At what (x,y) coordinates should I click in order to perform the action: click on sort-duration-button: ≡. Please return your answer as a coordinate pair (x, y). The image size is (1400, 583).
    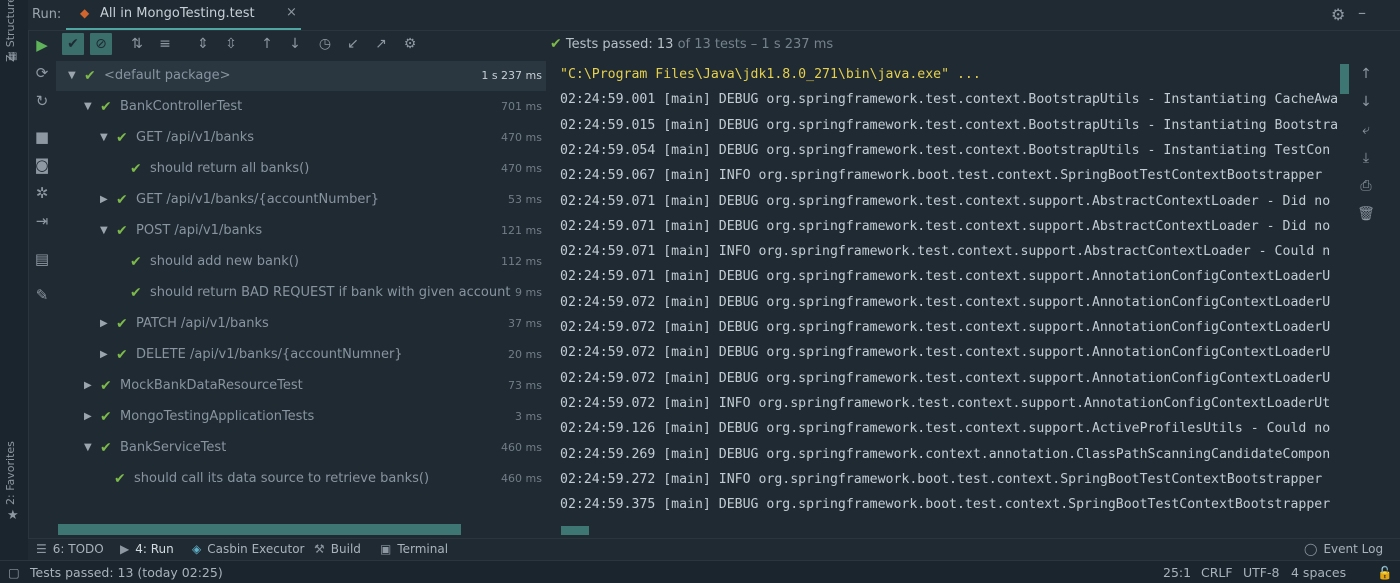
    Looking at the image, I should click on (165, 44).